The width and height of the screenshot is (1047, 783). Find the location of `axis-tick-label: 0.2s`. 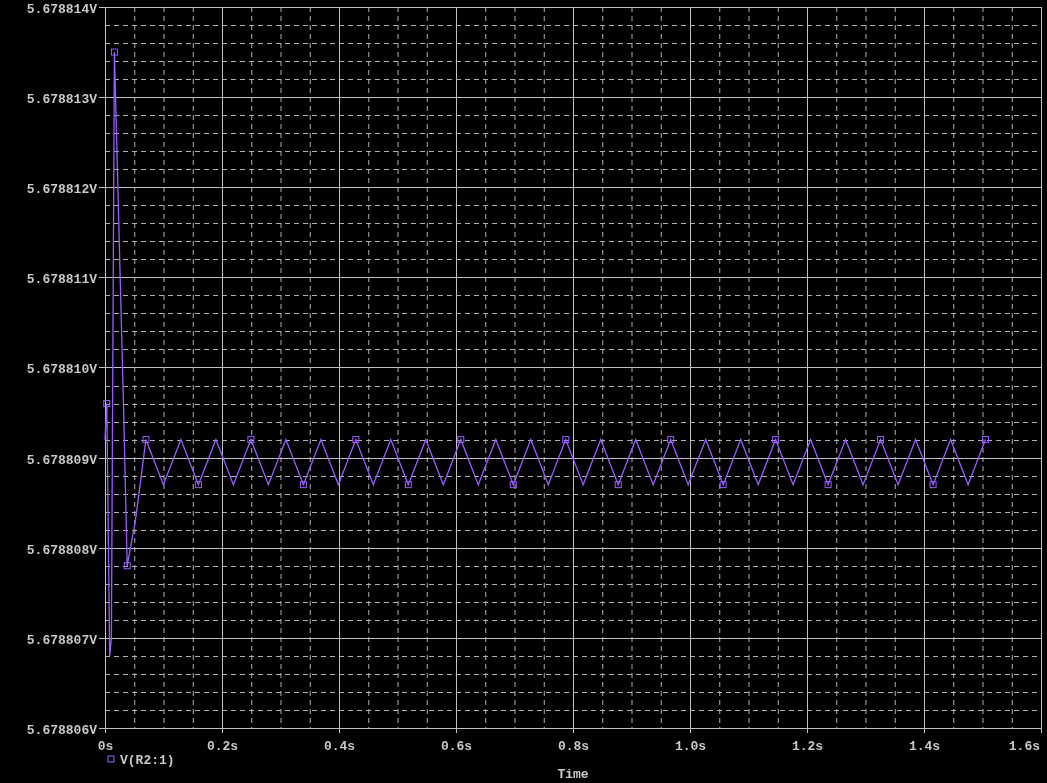

axis-tick-label: 0.2s is located at coordinates (222, 746).